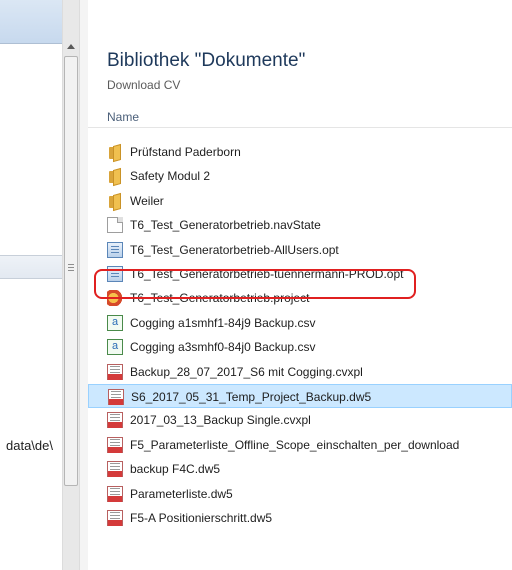  What do you see at coordinates (220, 420) in the screenshot?
I see `file-name: 2017_03_13_Backup Single.cvxpl` at bounding box center [220, 420].